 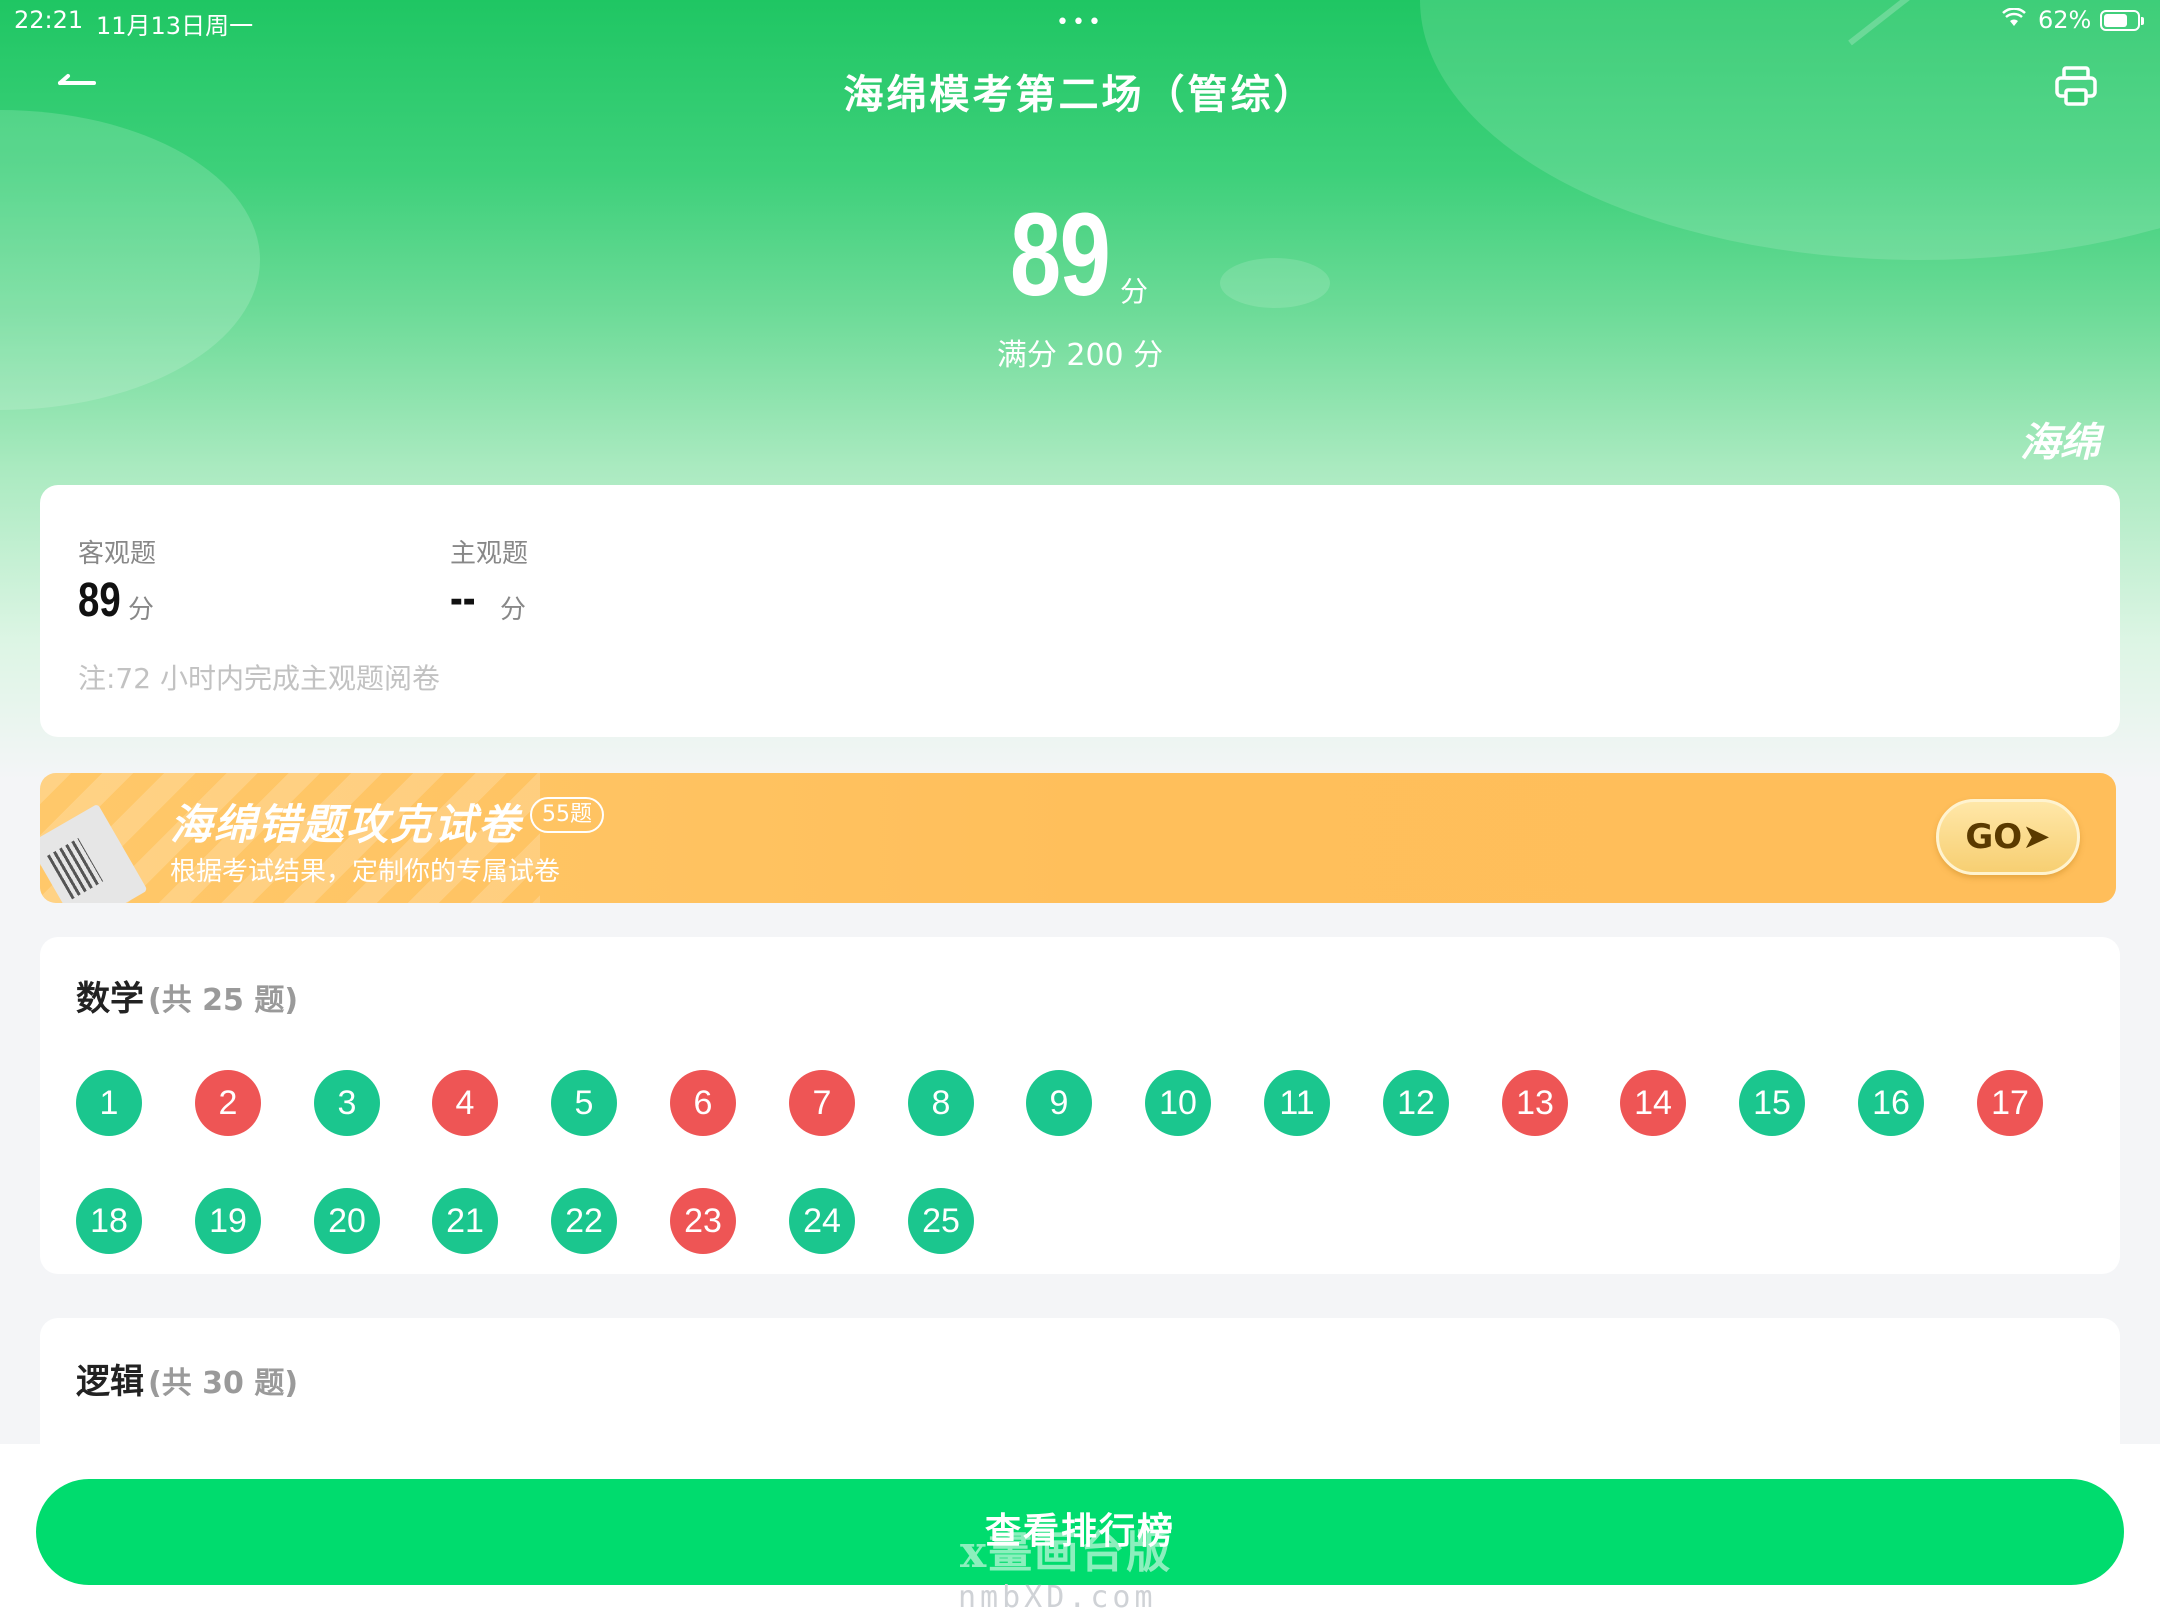 I want to click on question-bubble-15: 15, so click(x=1772, y=1103).